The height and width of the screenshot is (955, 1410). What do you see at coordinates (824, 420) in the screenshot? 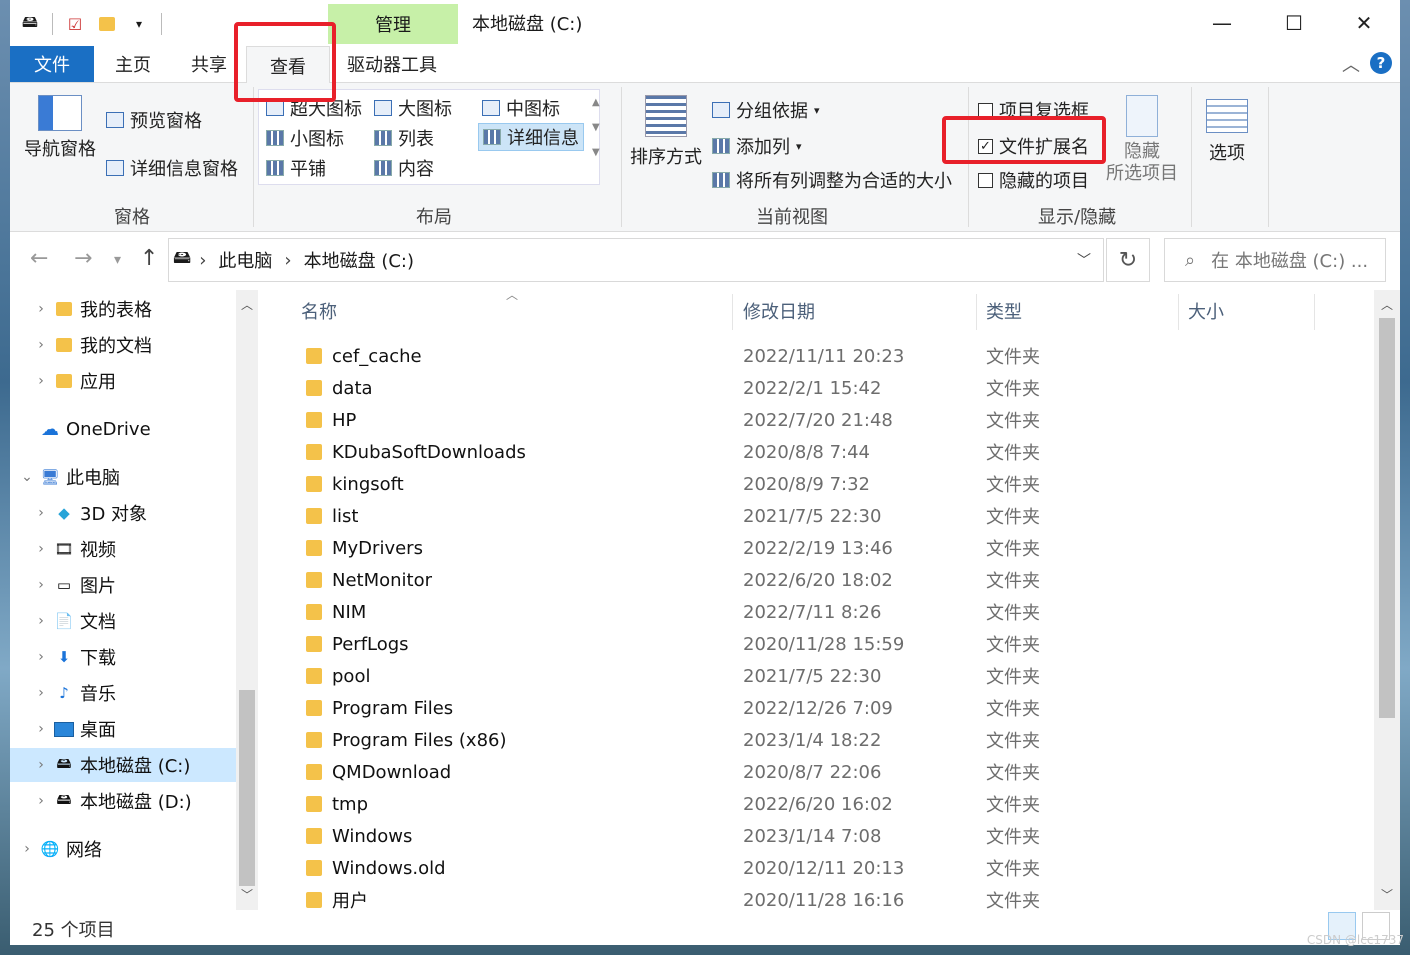
I see `table-row: HP 2022/7/20 21:48 文件夹` at bounding box center [824, 420].